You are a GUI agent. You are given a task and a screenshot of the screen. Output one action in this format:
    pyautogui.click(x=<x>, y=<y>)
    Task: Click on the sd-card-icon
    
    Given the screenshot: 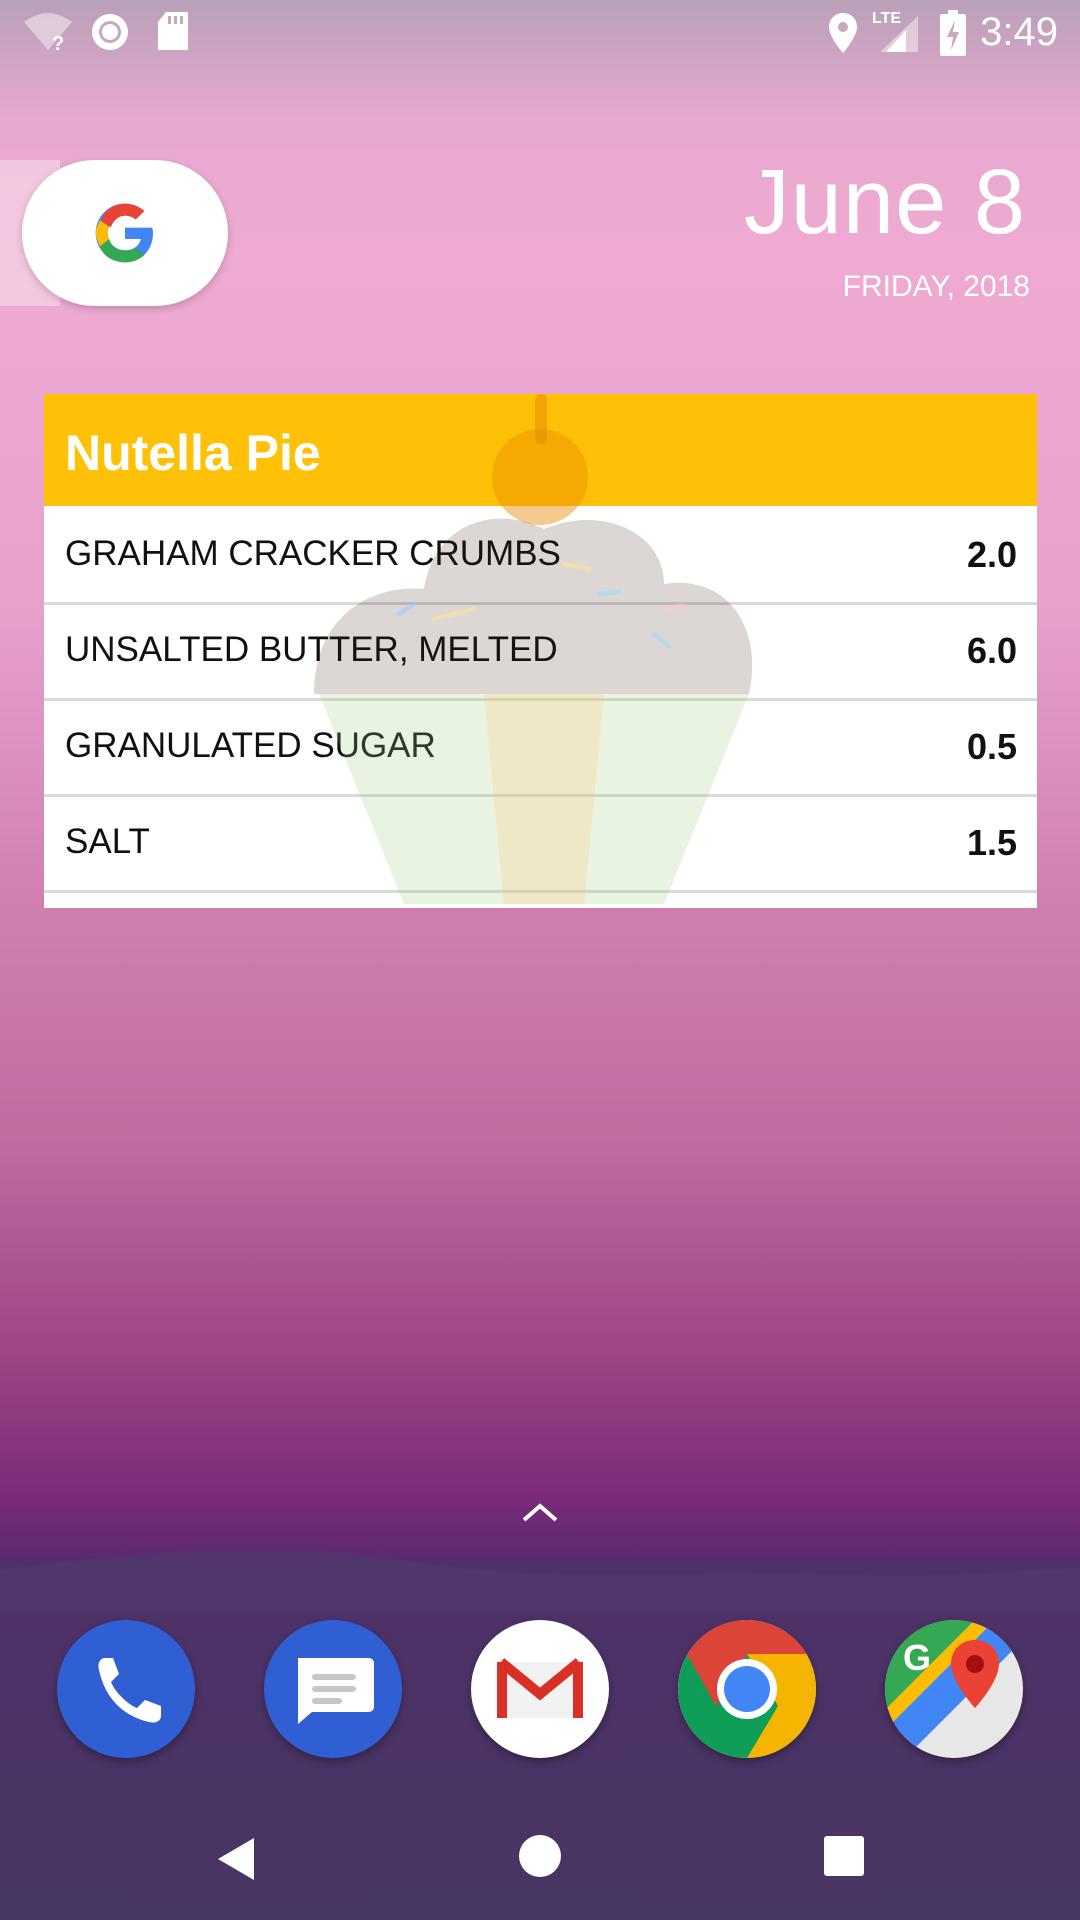 What is the action you would take?
    pyautogui.click(x=173, y=31)
    